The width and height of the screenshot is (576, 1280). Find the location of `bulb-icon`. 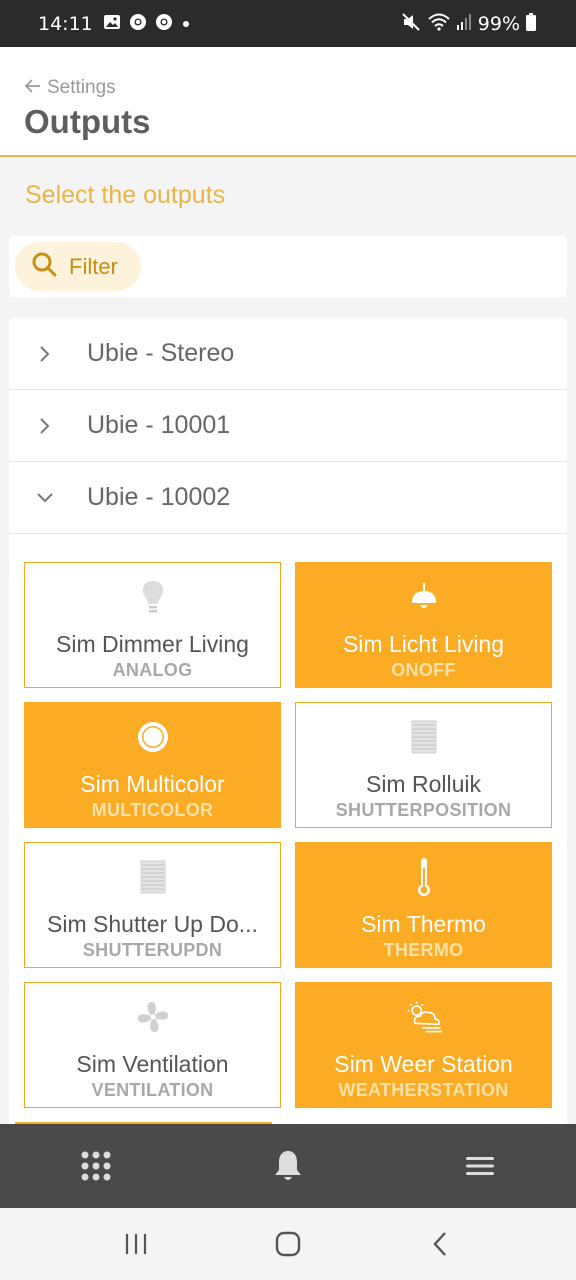

bulb-icon is located at coordinates (153, 597).